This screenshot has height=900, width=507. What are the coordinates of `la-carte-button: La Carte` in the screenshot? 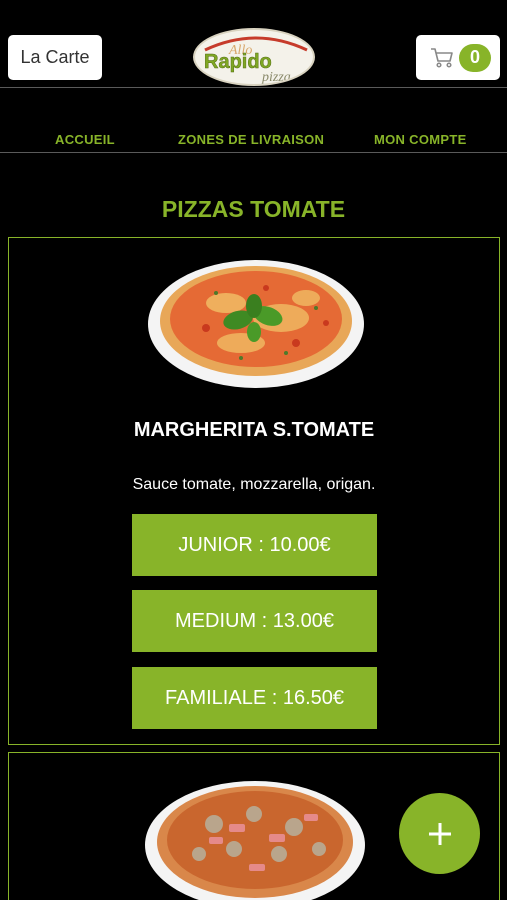 It's located at (55, 57).